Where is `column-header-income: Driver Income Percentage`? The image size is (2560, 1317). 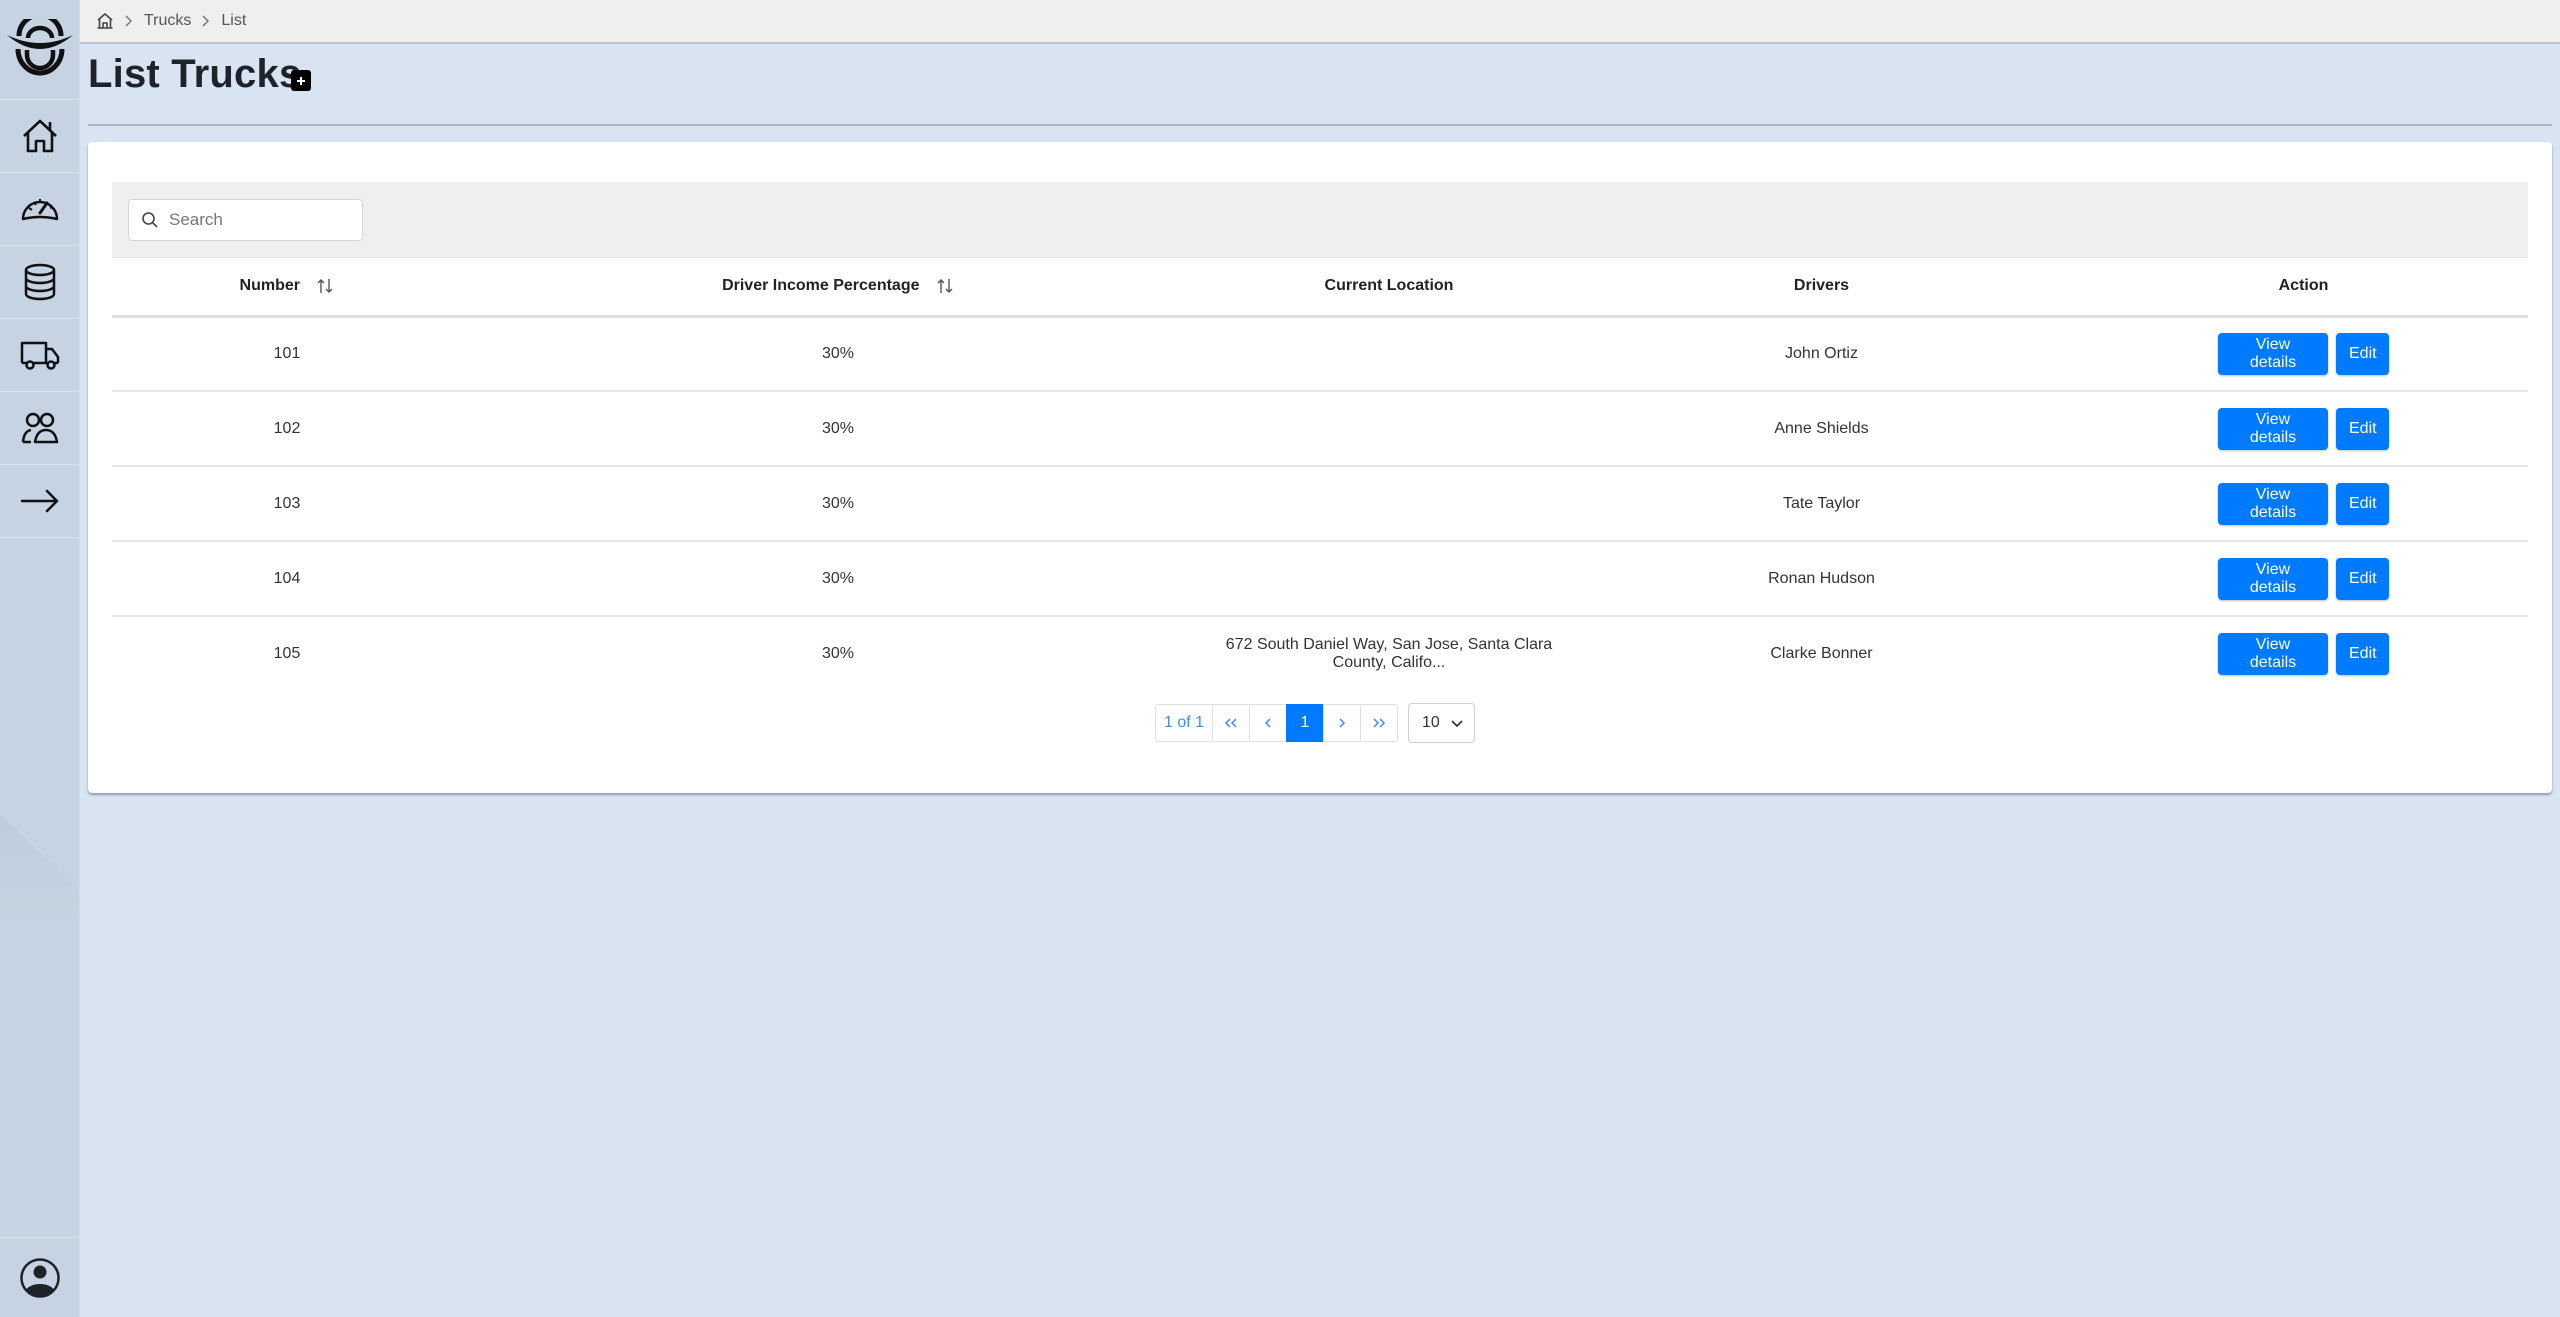 column-header-income: Driver Income Percentage is located at coordinates (838, 288).